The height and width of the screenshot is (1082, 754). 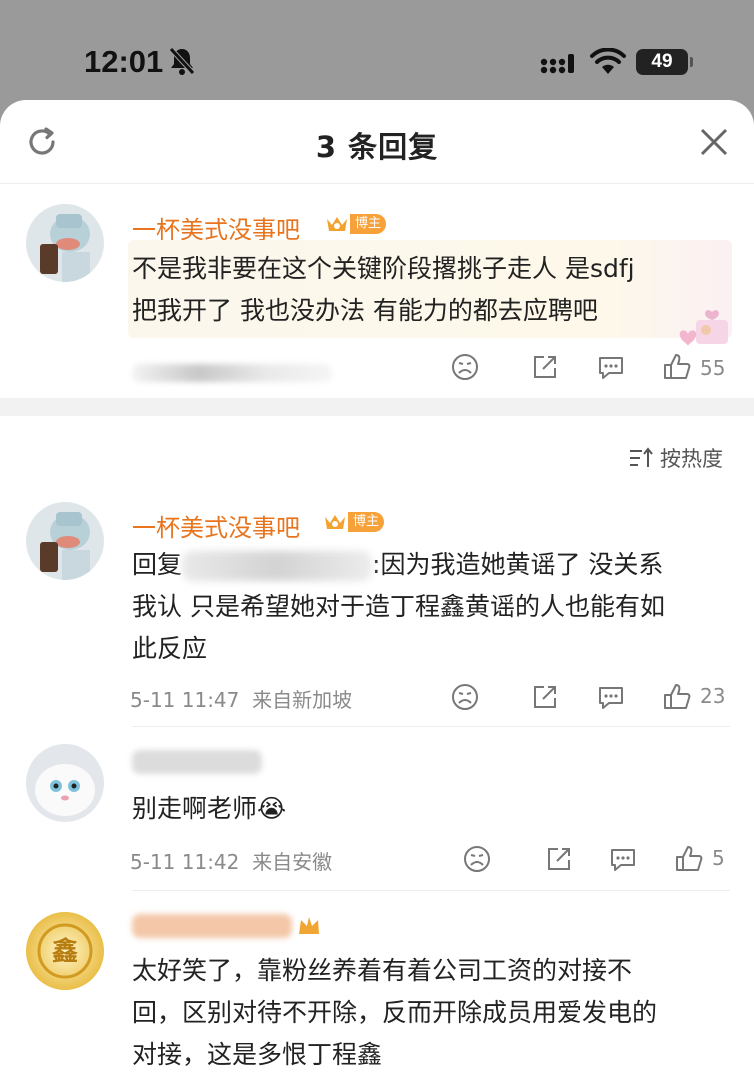 I want to click on comment-location: 来自新加坡, so click(x=302, y=700).